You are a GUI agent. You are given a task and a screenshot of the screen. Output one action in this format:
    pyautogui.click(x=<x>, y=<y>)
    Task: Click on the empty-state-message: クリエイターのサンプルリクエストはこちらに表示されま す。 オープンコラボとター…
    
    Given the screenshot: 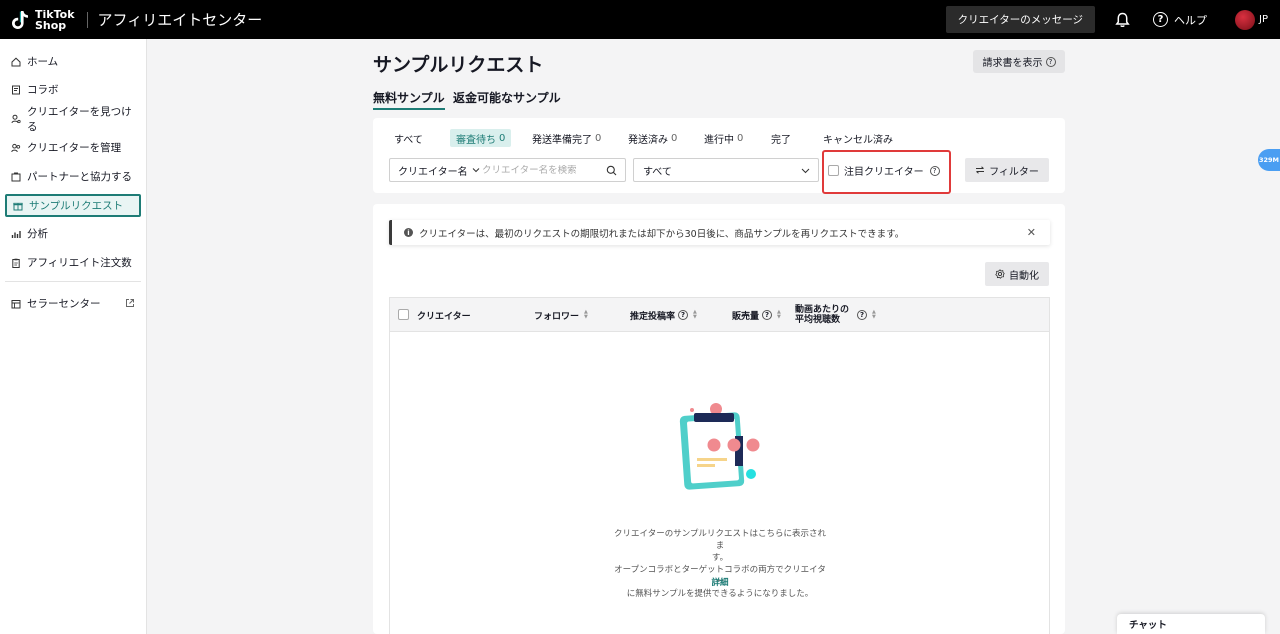 What is the action you would take?
    pyautogui.click(x=720, y=564)
    